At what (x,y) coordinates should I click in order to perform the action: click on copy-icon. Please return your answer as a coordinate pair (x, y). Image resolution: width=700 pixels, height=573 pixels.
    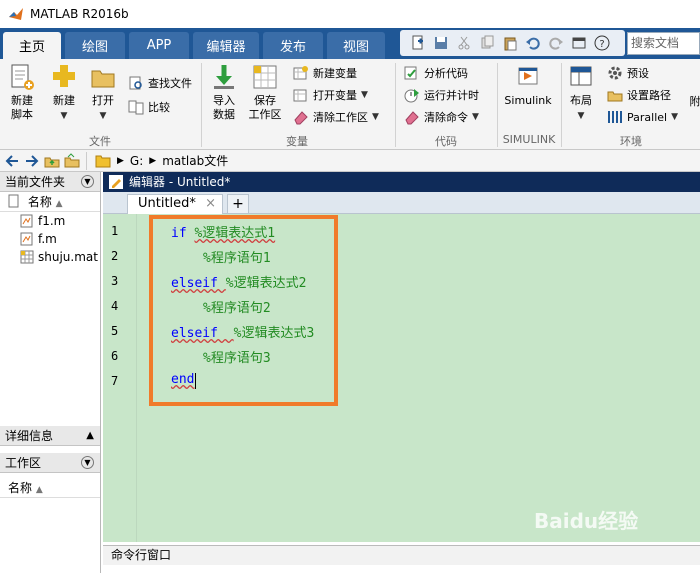
    Looking at the image, I should click on (487, 43).